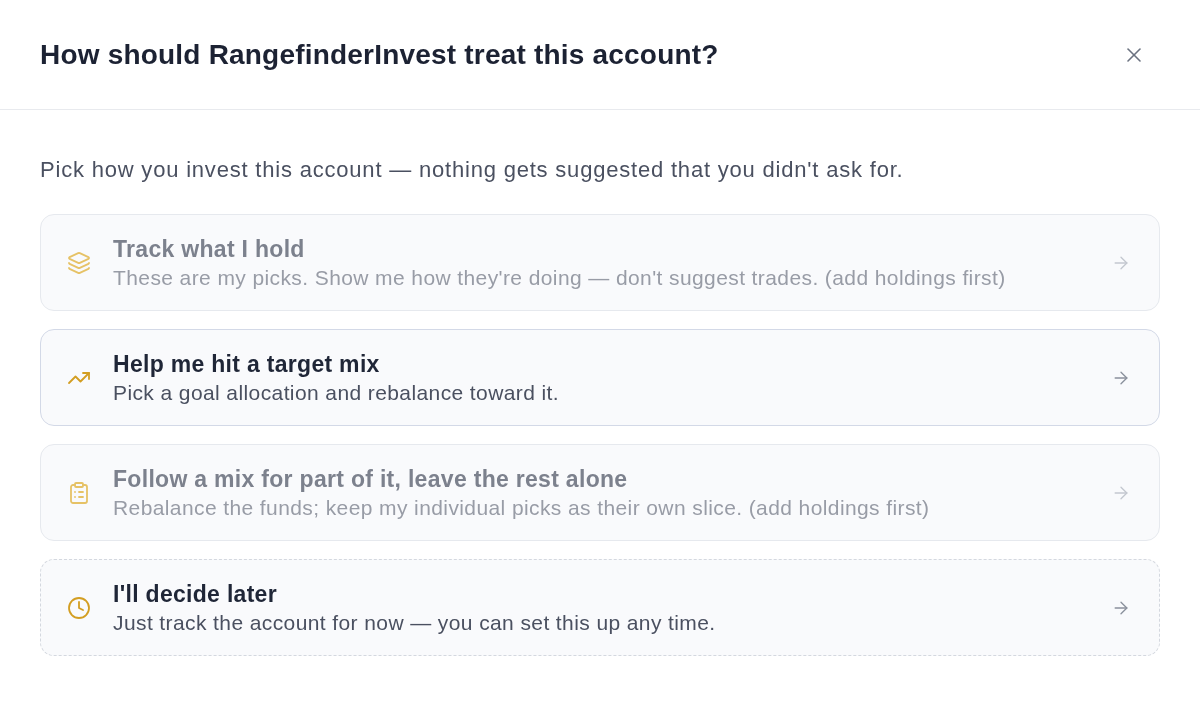  What do you see at coordinates (79, 607) in the screenshot?
I see `clock-icon` at bounding box center [79, 607].